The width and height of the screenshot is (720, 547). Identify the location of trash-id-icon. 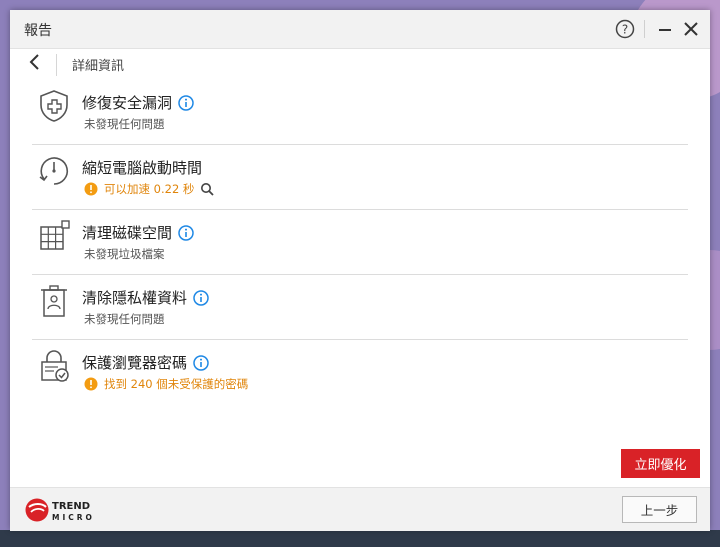
(54, 301).